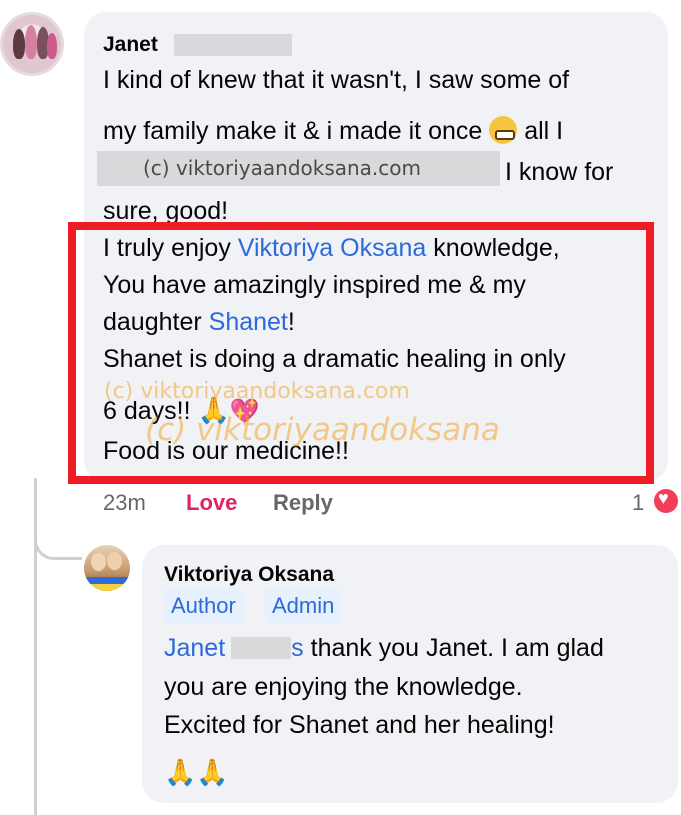 The height and width of the screenshot is (815, 681). What do you see at coordinates (282, 168) in the screenshot?
I see `watermark-text: (c) viktoriyaandoksana.com` at bounding box center [282, 168].